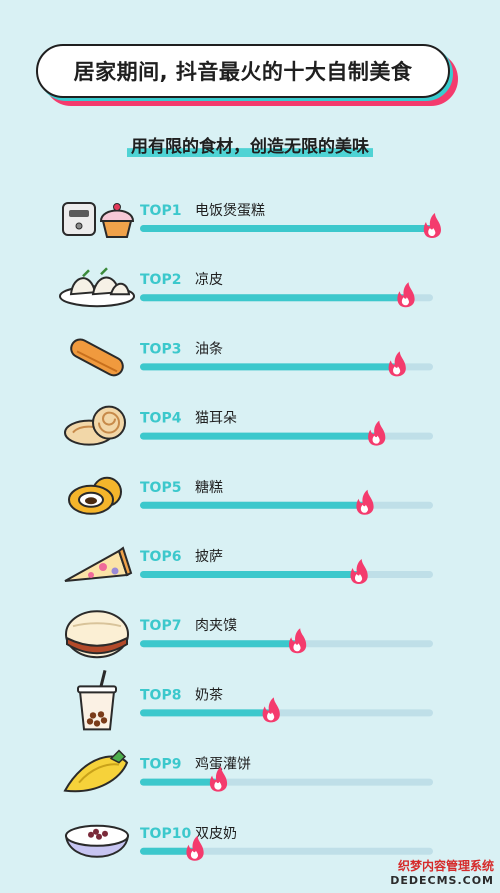 This screenshot has width=500, height=893. Describe the element at coordinates (160, 695) in the screenshot. I see `rank-label: TOP8` at that location.